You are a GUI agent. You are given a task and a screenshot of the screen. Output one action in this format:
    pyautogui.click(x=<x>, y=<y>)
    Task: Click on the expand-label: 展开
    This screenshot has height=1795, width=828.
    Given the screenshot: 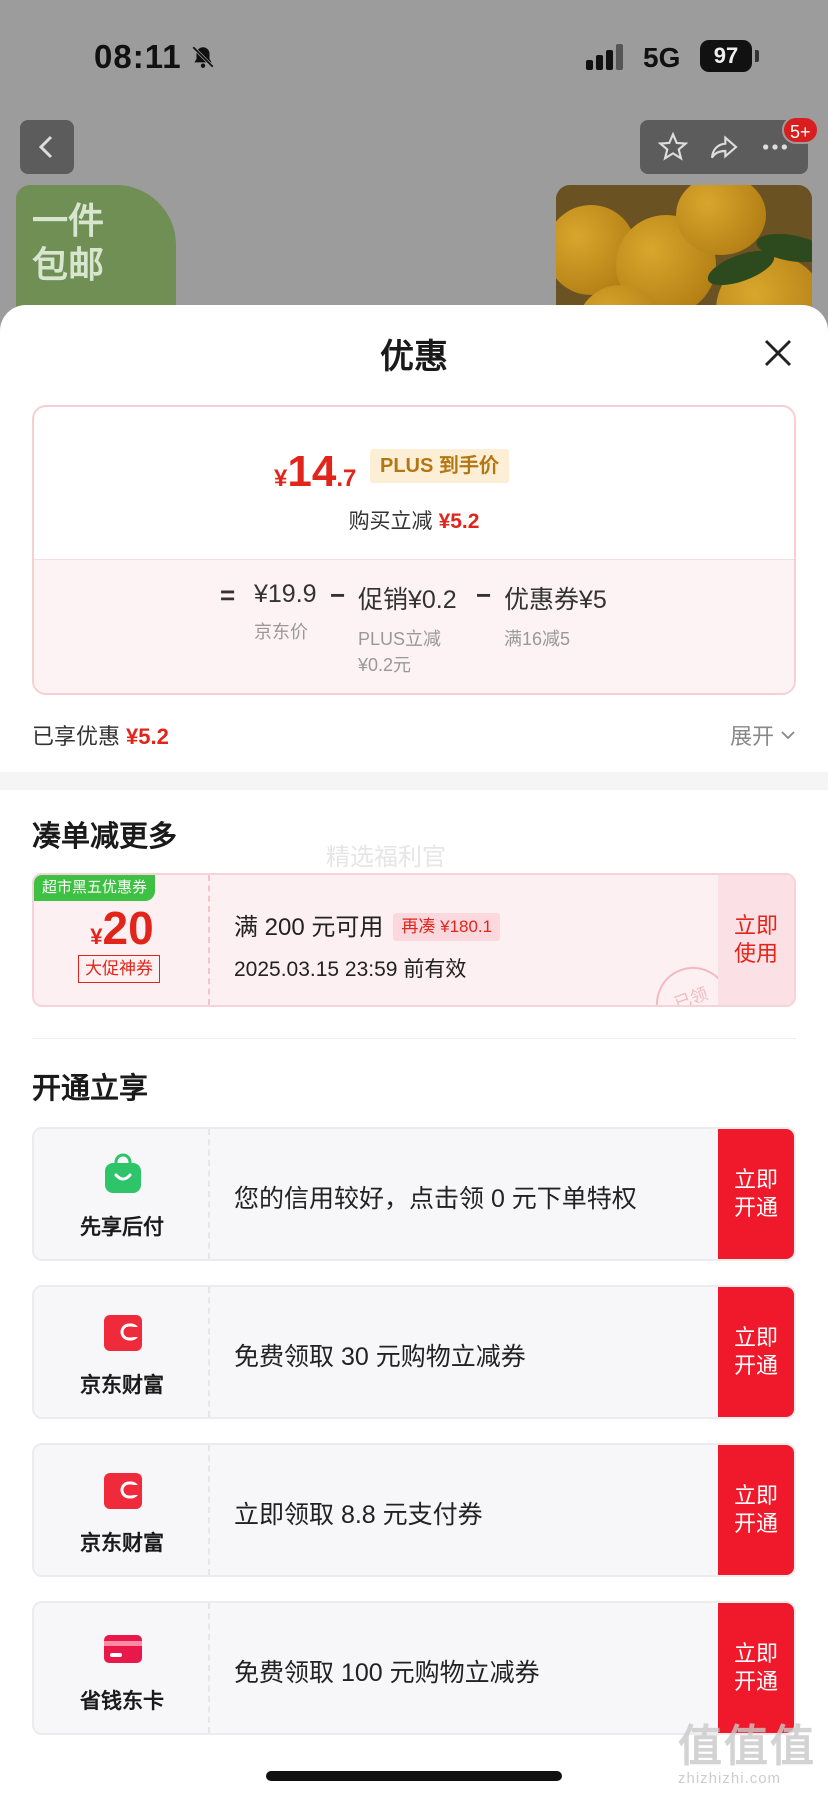 What is the action you would take?
    pyautogui.click(x=751, y=736)
    